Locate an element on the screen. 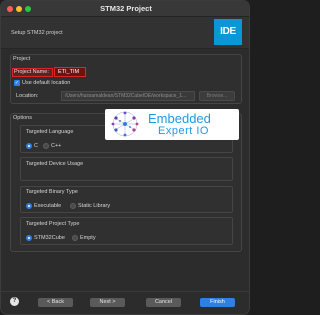  project-empty-label: Empty is located at coordinates (88, 238).